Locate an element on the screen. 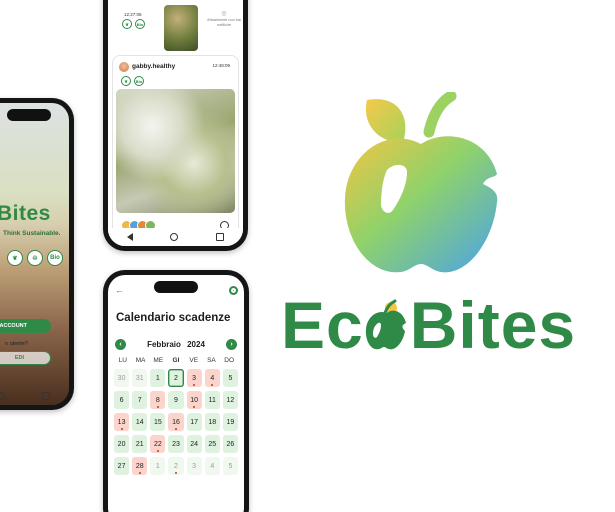 Image resolution: width=615 pixels, height=512 pixels. weekday-label: MA is located at coordinates (140, 360).